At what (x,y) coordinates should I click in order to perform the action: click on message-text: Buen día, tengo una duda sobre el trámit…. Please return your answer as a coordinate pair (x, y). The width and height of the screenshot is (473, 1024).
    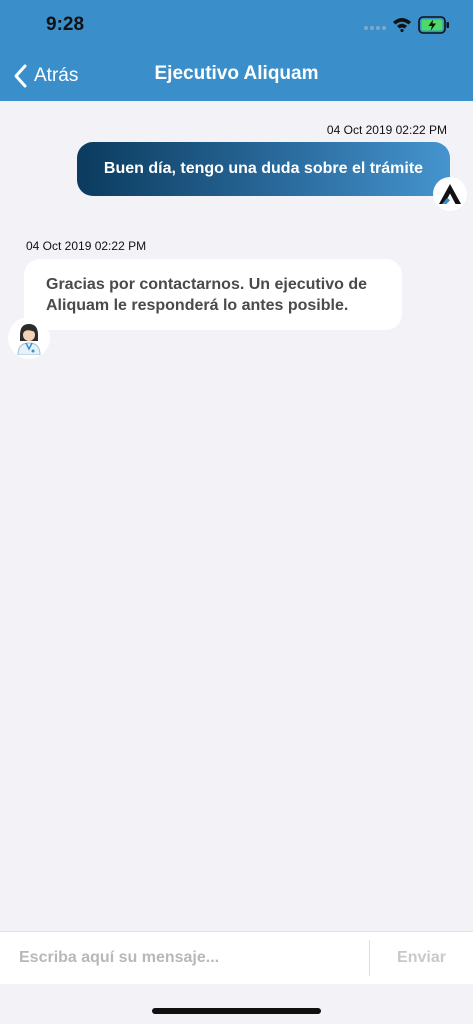
    Looking at the image, I should click on (263, 168).